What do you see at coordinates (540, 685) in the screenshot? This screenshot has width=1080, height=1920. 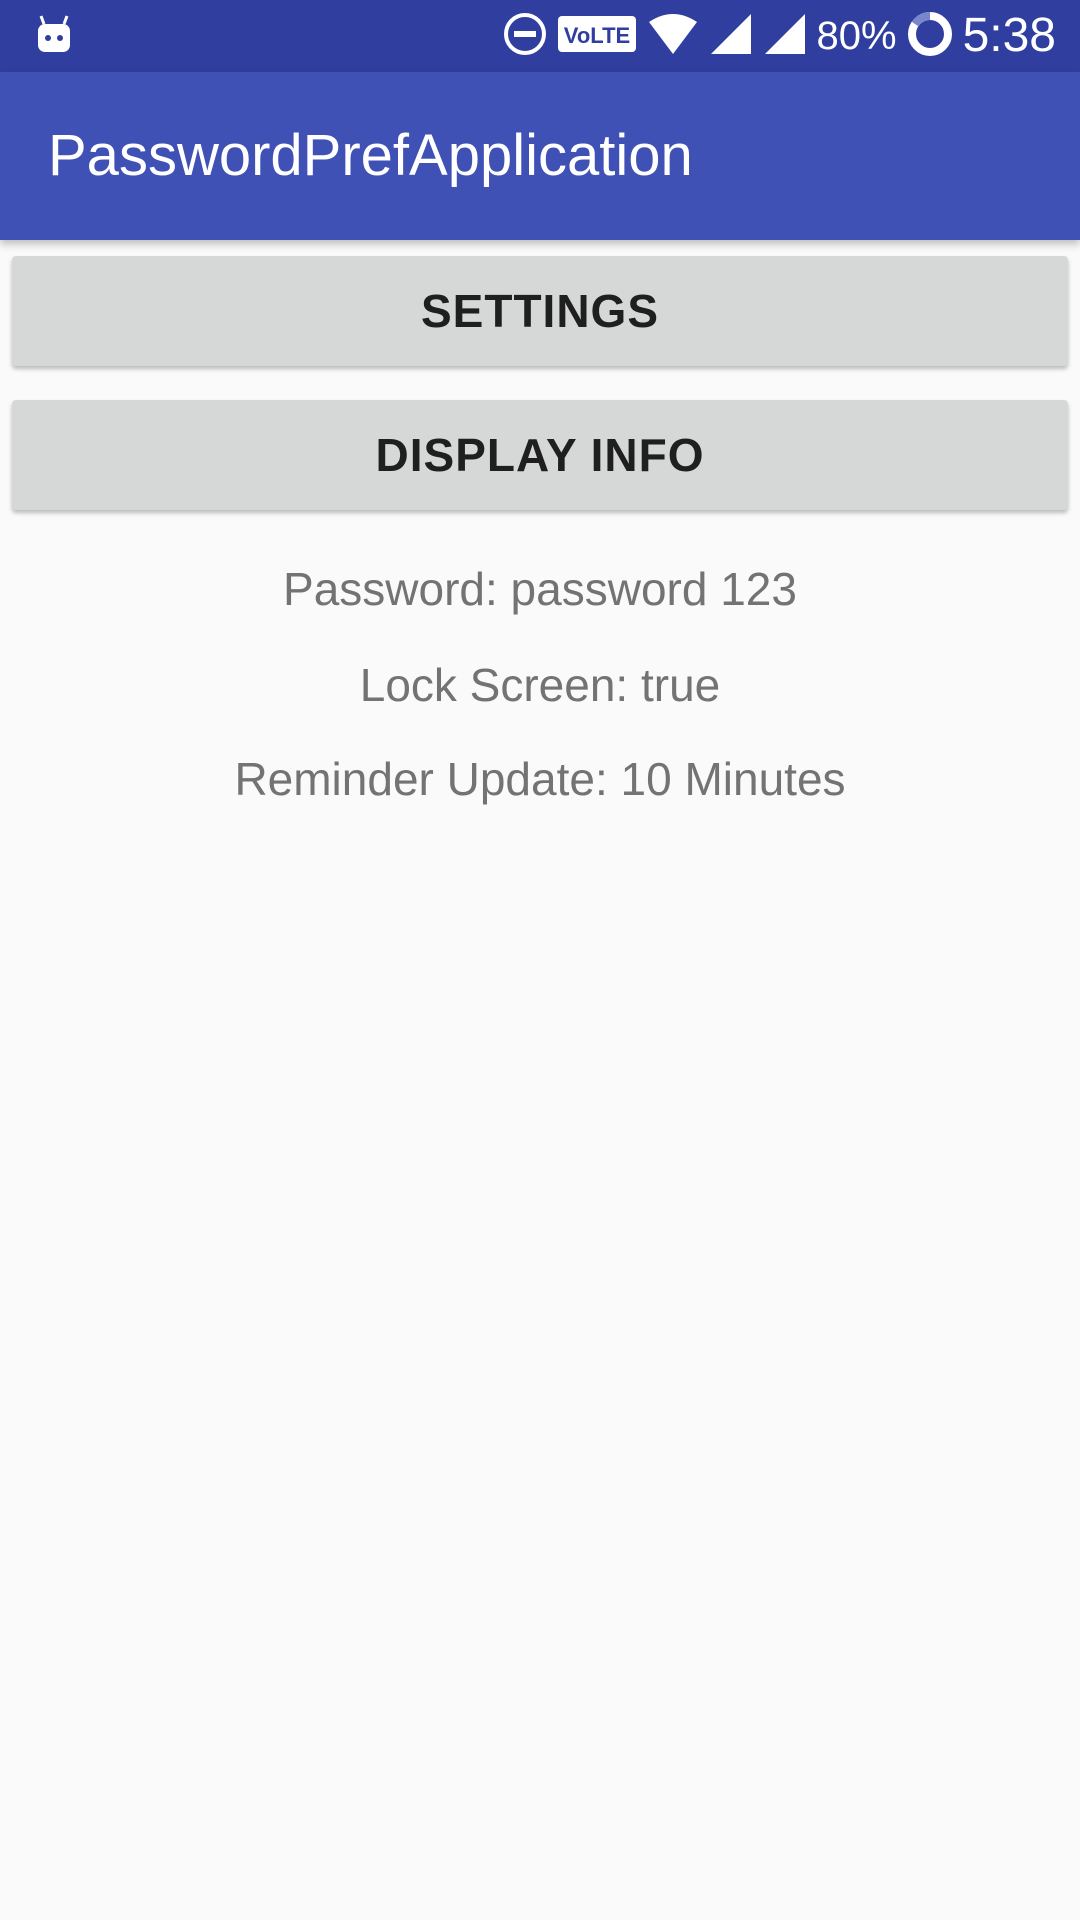 I see `lock-screen-text: Lock Screen: true` at bounding box center [540, 685].